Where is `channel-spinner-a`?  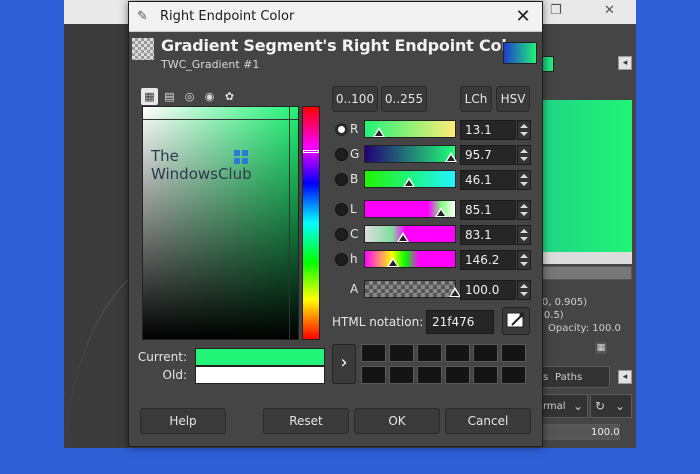 channel-spinner-a is located at coordinates (524, 290).